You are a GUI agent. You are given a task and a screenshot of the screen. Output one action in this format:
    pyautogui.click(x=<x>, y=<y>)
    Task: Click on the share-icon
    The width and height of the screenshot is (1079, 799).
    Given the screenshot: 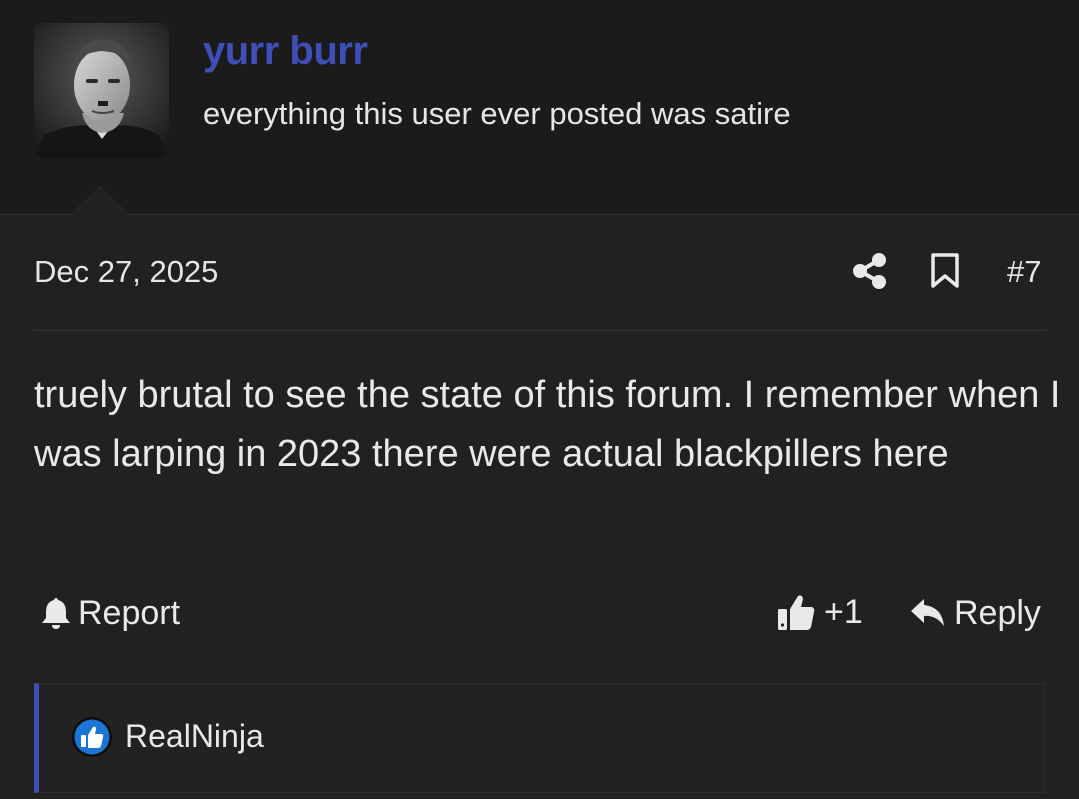 What is the action you would take?
    pyautogui.click(x=869, y=271)
    